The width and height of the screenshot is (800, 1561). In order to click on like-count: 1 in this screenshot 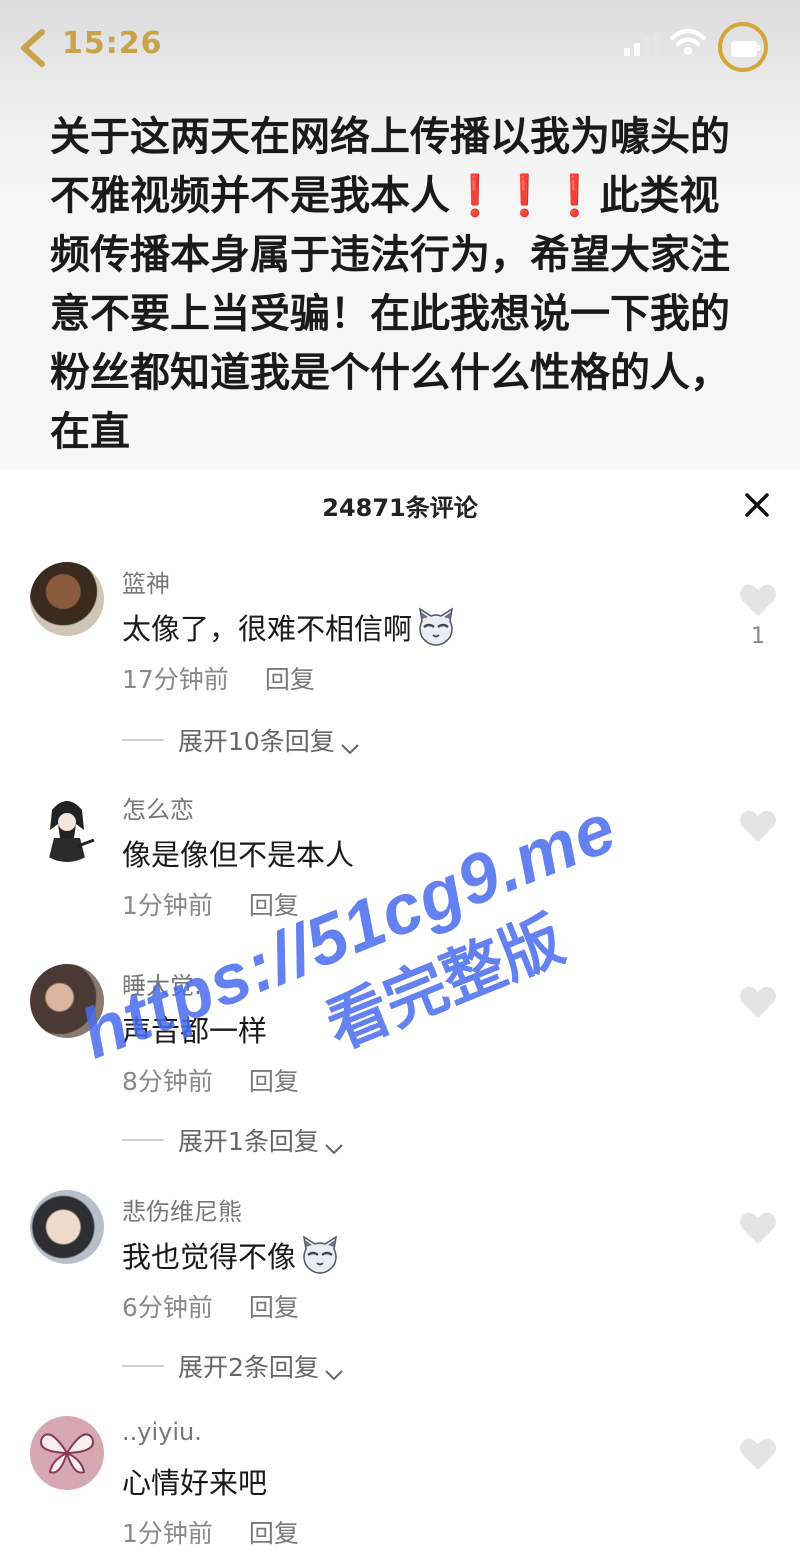, I will do `click(758, 636)`.